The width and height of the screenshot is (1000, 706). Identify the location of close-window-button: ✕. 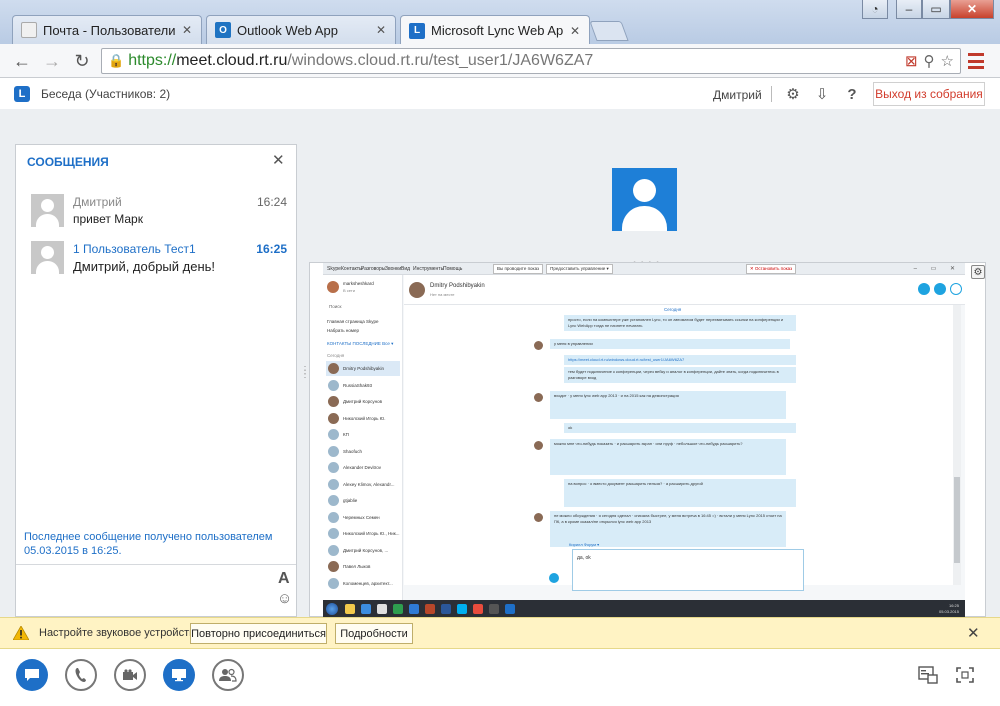
(972, 9).